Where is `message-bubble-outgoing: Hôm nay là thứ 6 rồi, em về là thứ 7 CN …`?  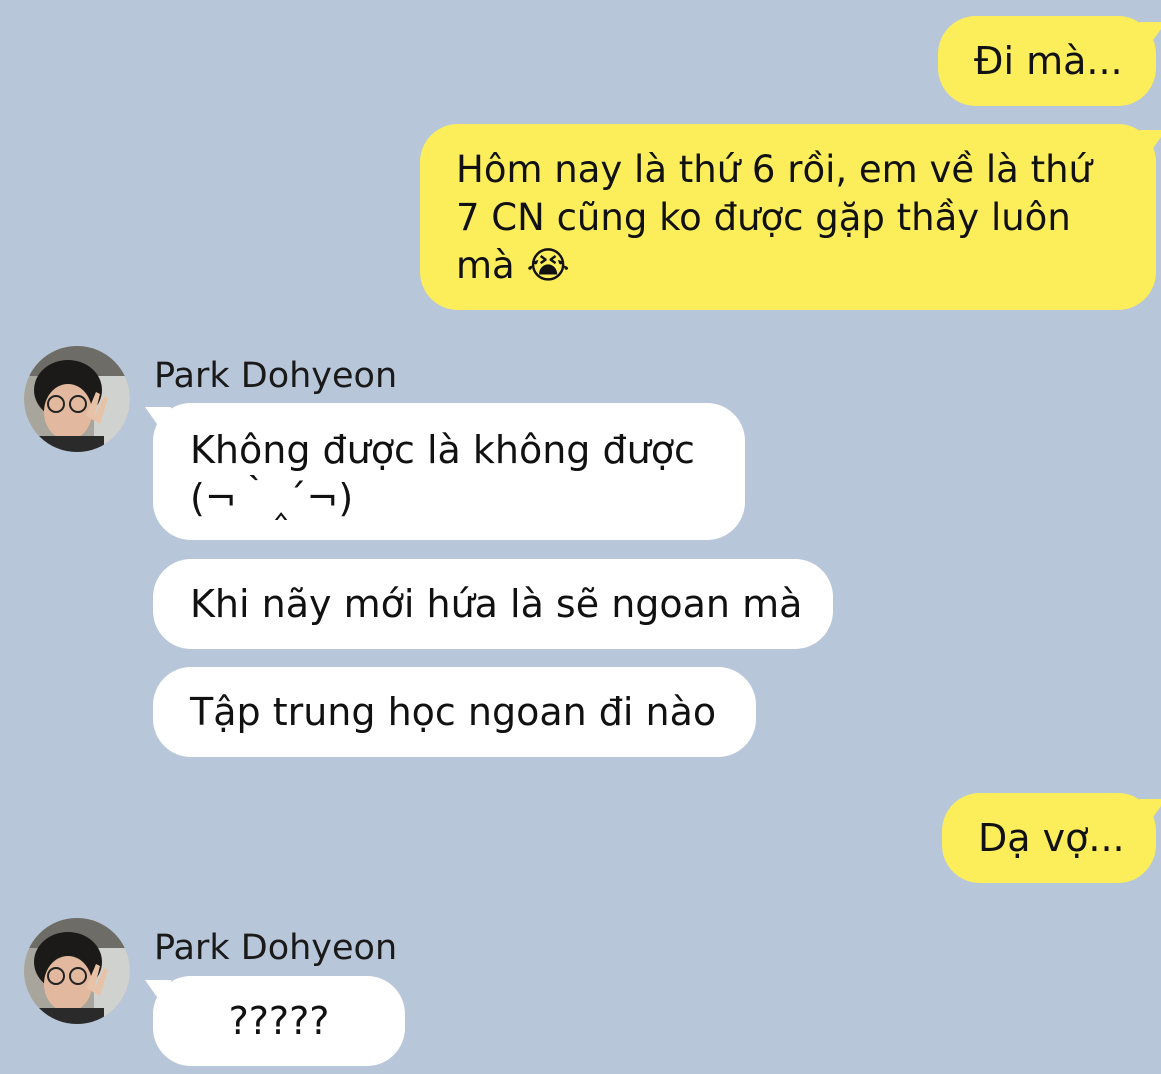 message-bubble-outgoing: Hôm nay là thứ 6 rồi, em về là thứ 7 CN … is located at coordinates (788, 217).